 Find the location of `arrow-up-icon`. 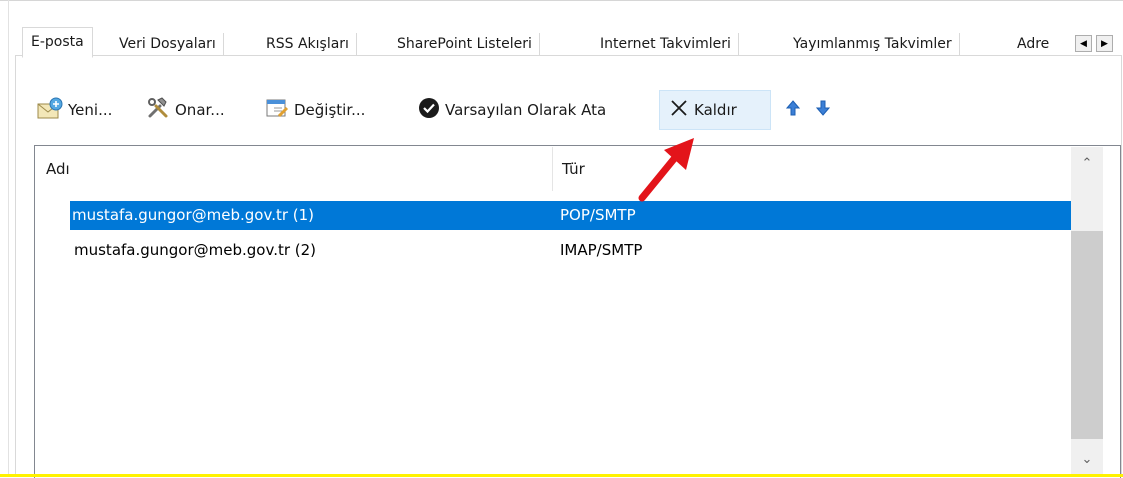

arrow-up-icon is located at coordinates (793, 110).